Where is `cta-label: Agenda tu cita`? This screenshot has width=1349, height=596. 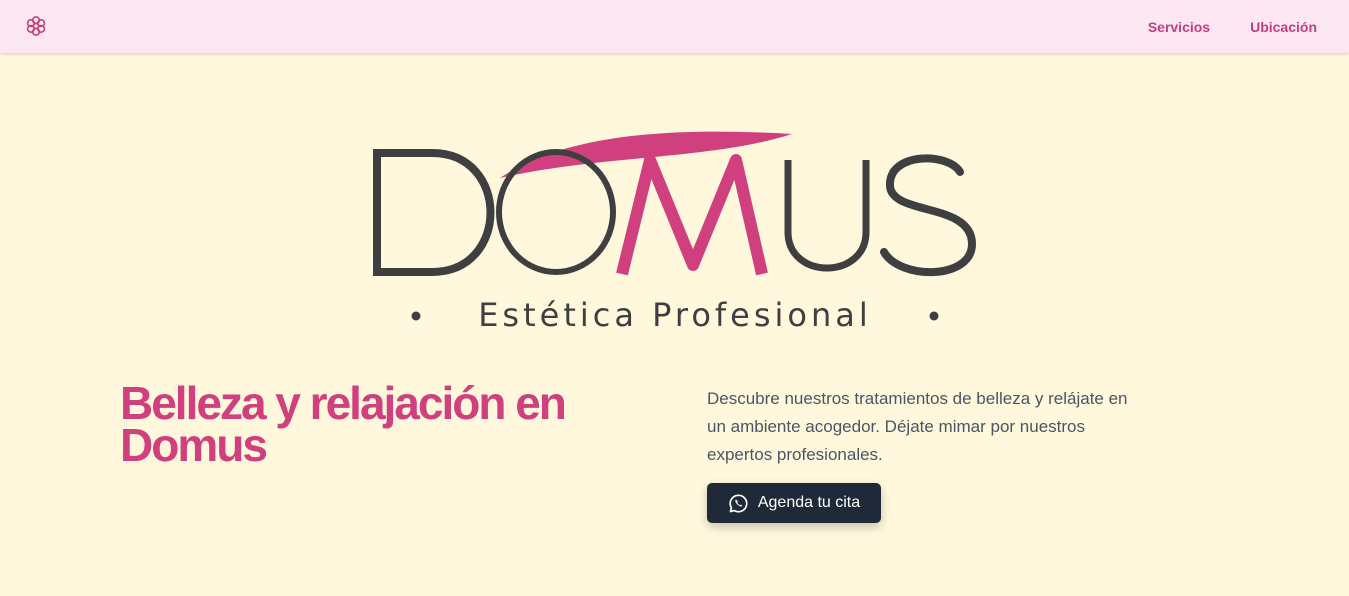
cta-label: Agenda tu cita is located at coordinates (809, 502).